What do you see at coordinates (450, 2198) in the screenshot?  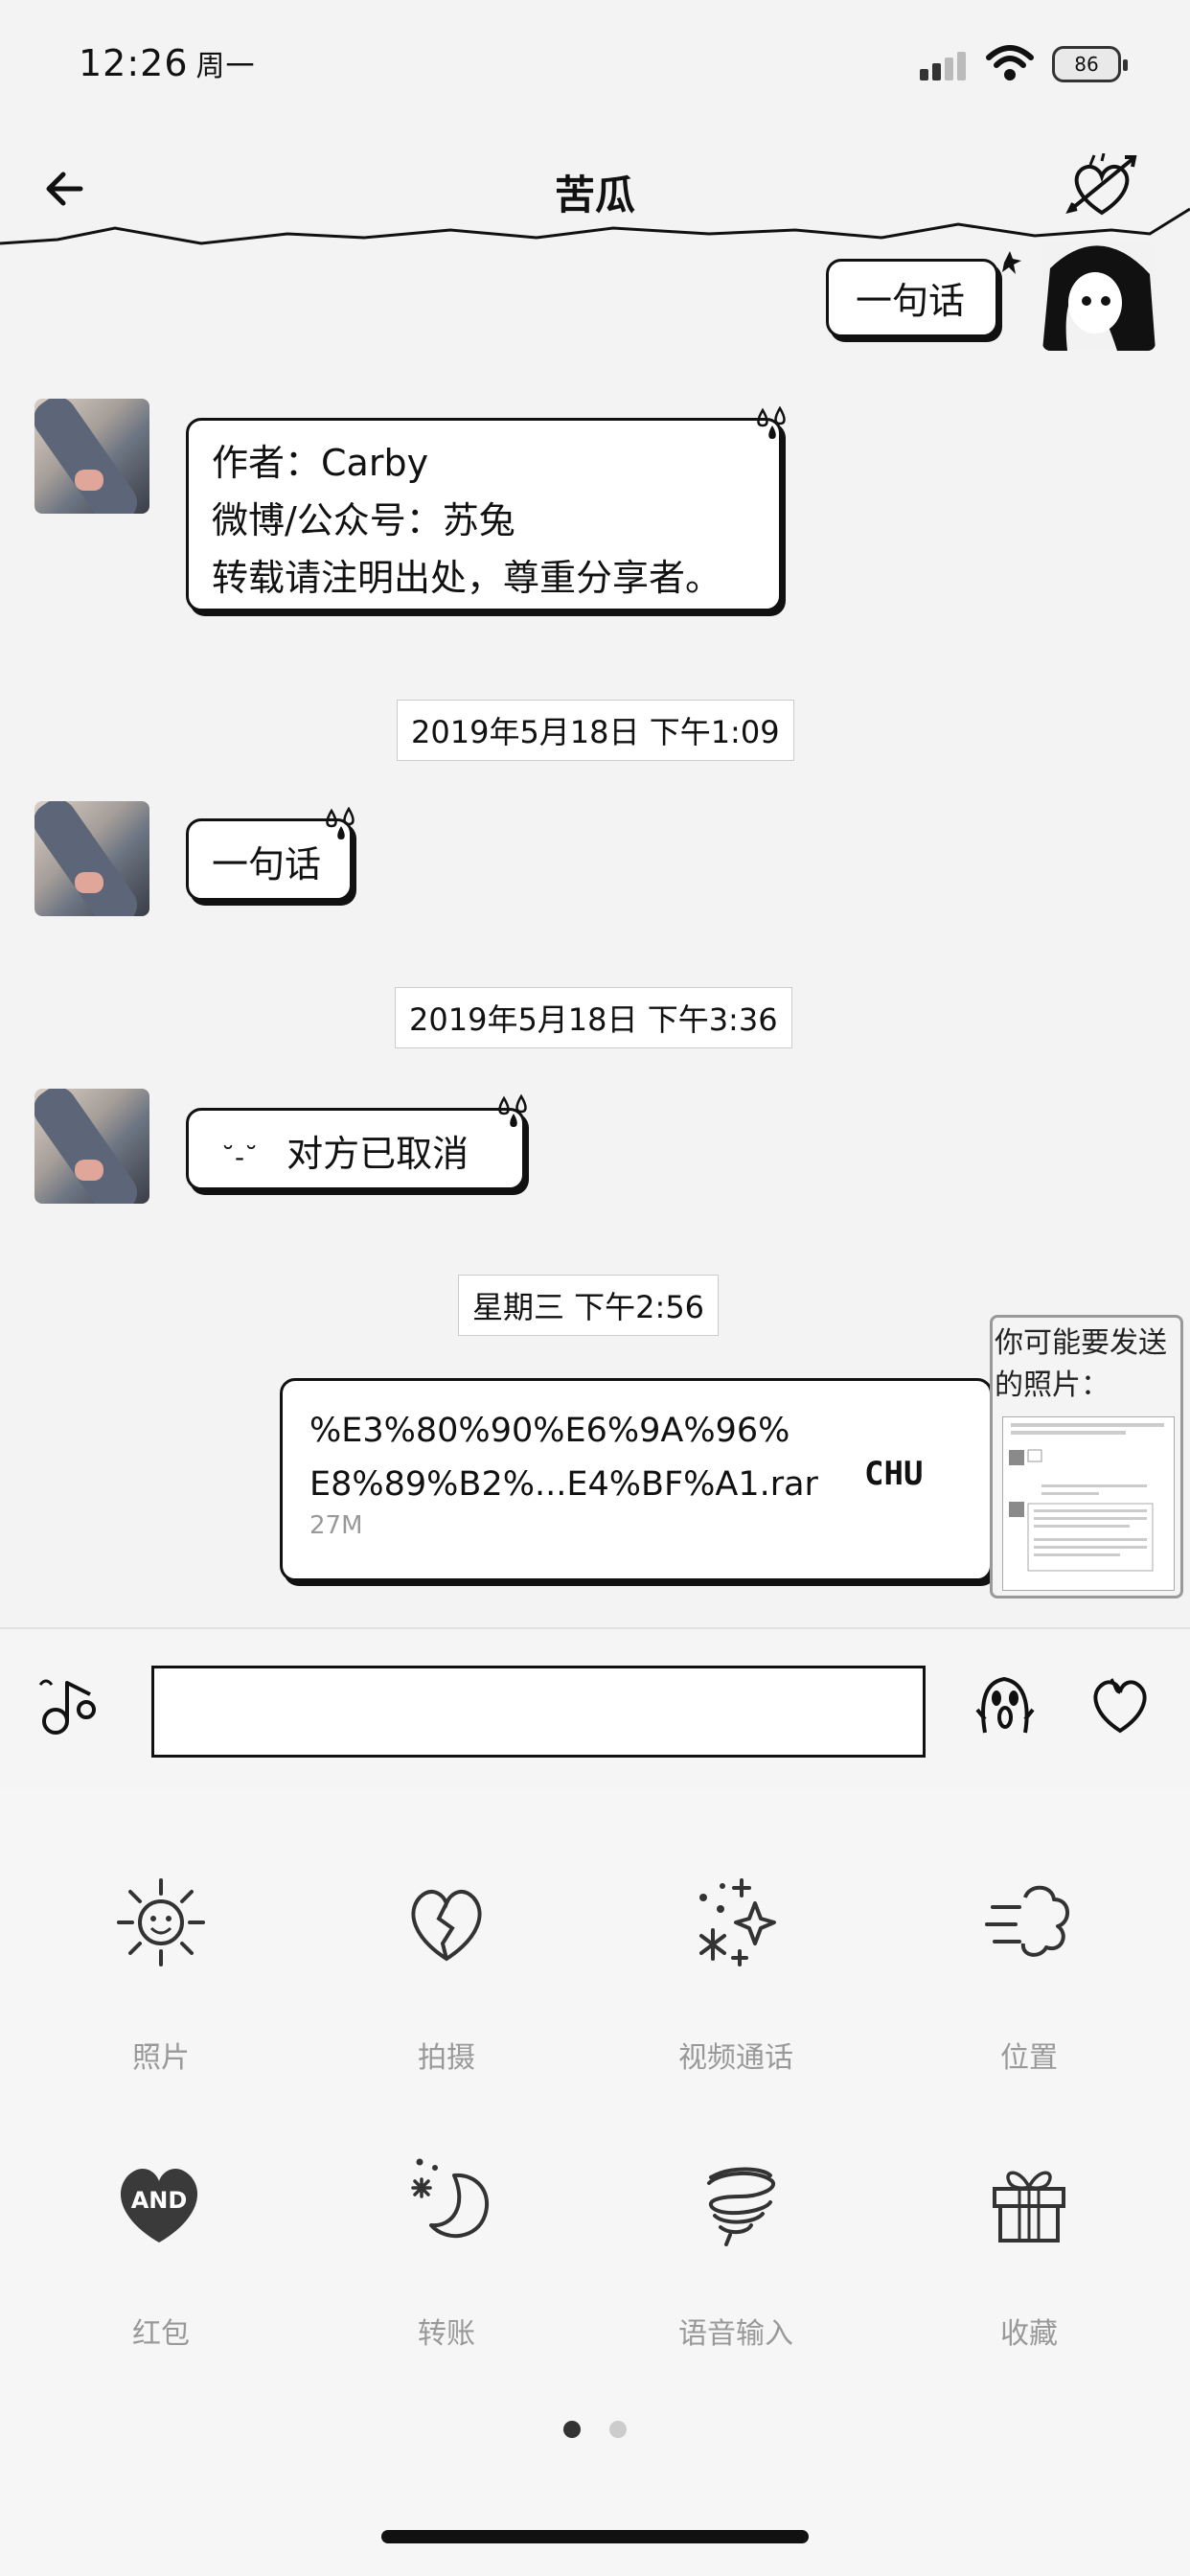 I see `moon-icon` at bounding box center [450, 2198].